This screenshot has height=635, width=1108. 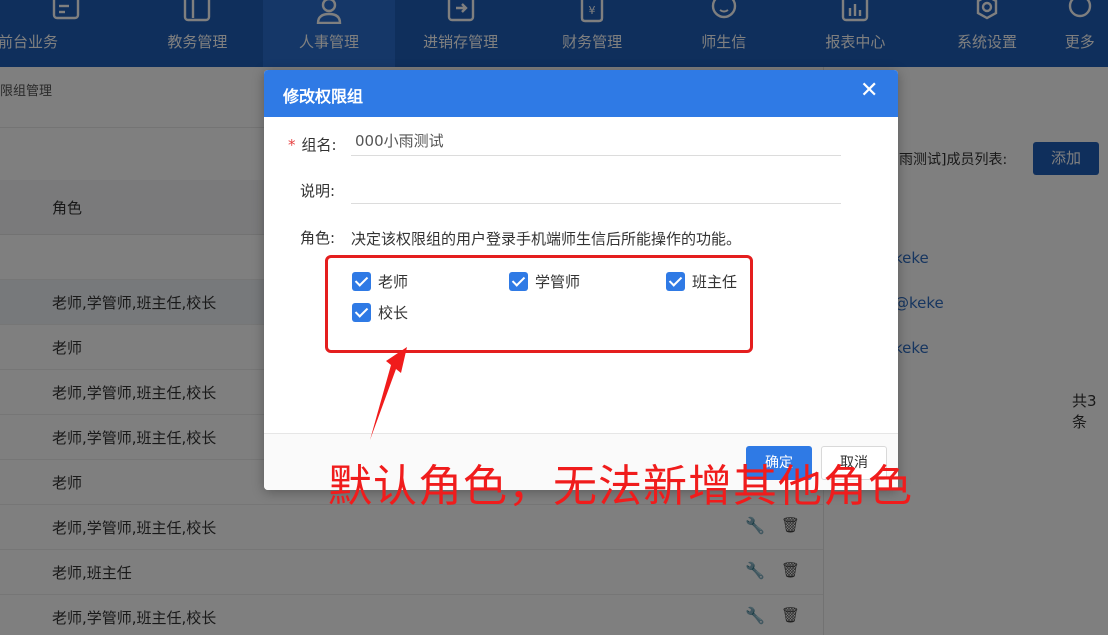 What do you see at coordinates (546, 239) in the screenshot?
I see `role-hint: 决定该权限组的用户登录手机端师生信后所能操作的功能。` at bounding box center [546, 239].